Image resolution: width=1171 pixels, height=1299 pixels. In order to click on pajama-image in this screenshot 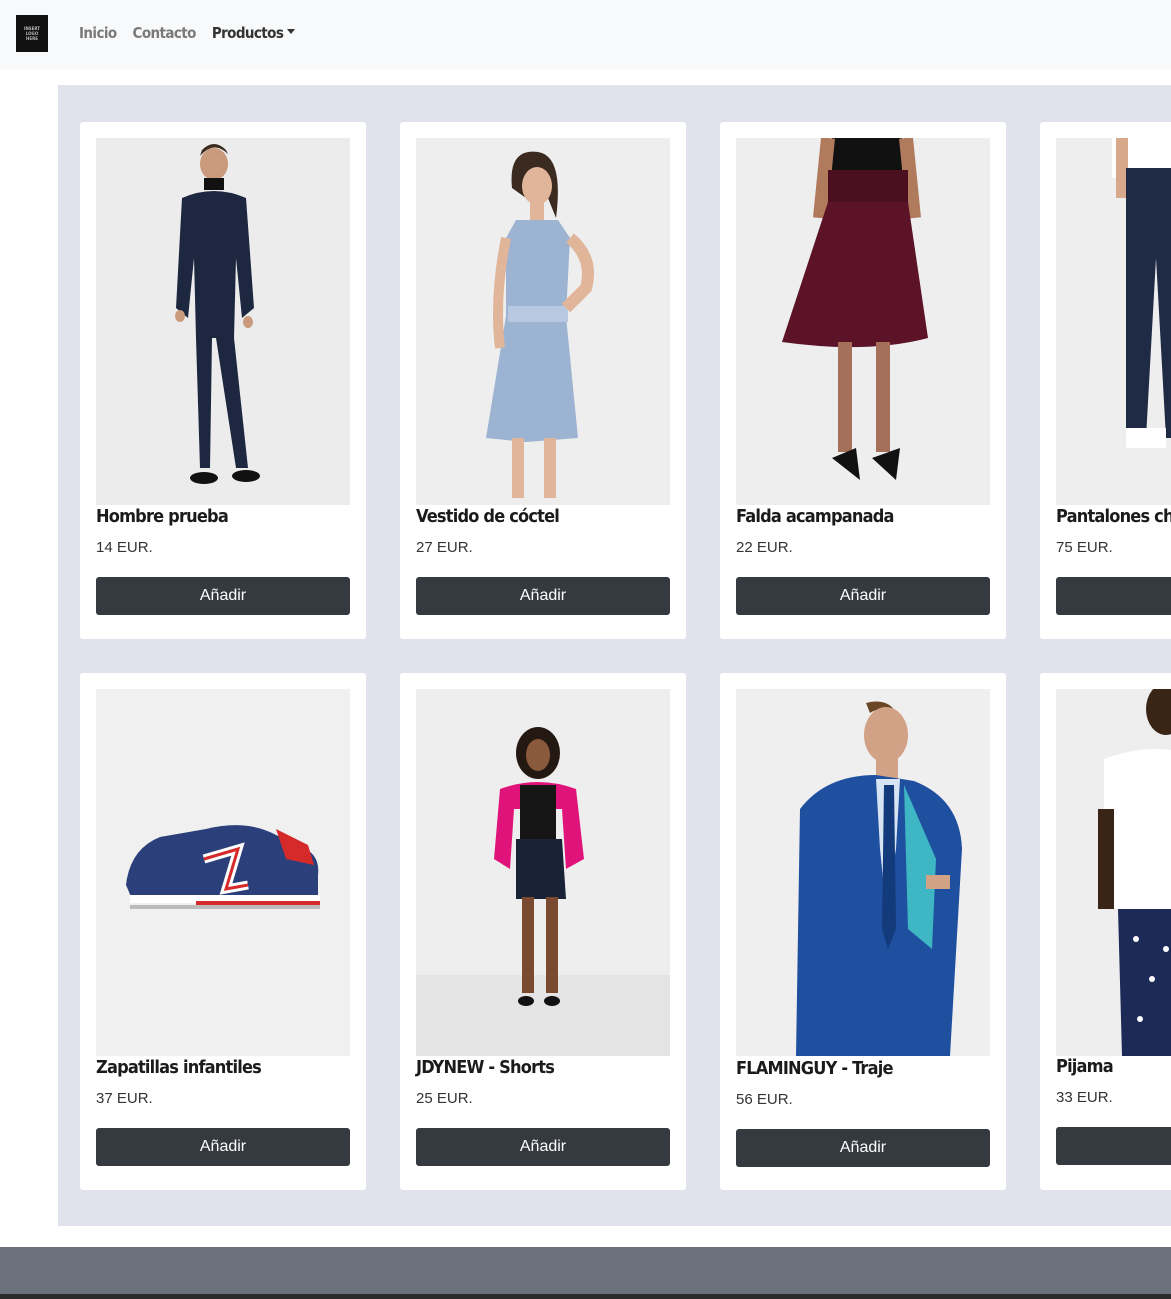, I will do `click(1113, 872)`.